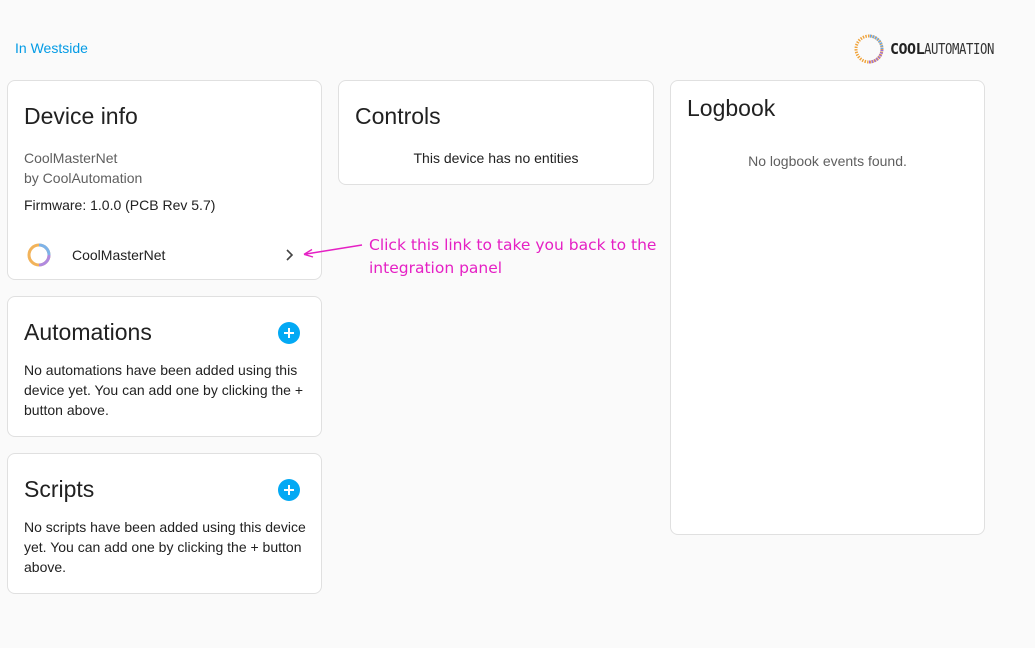 Image resolution: width=1035 pixels, height=648 pixels. I want to click on add-automation-button, so click(289, 333).